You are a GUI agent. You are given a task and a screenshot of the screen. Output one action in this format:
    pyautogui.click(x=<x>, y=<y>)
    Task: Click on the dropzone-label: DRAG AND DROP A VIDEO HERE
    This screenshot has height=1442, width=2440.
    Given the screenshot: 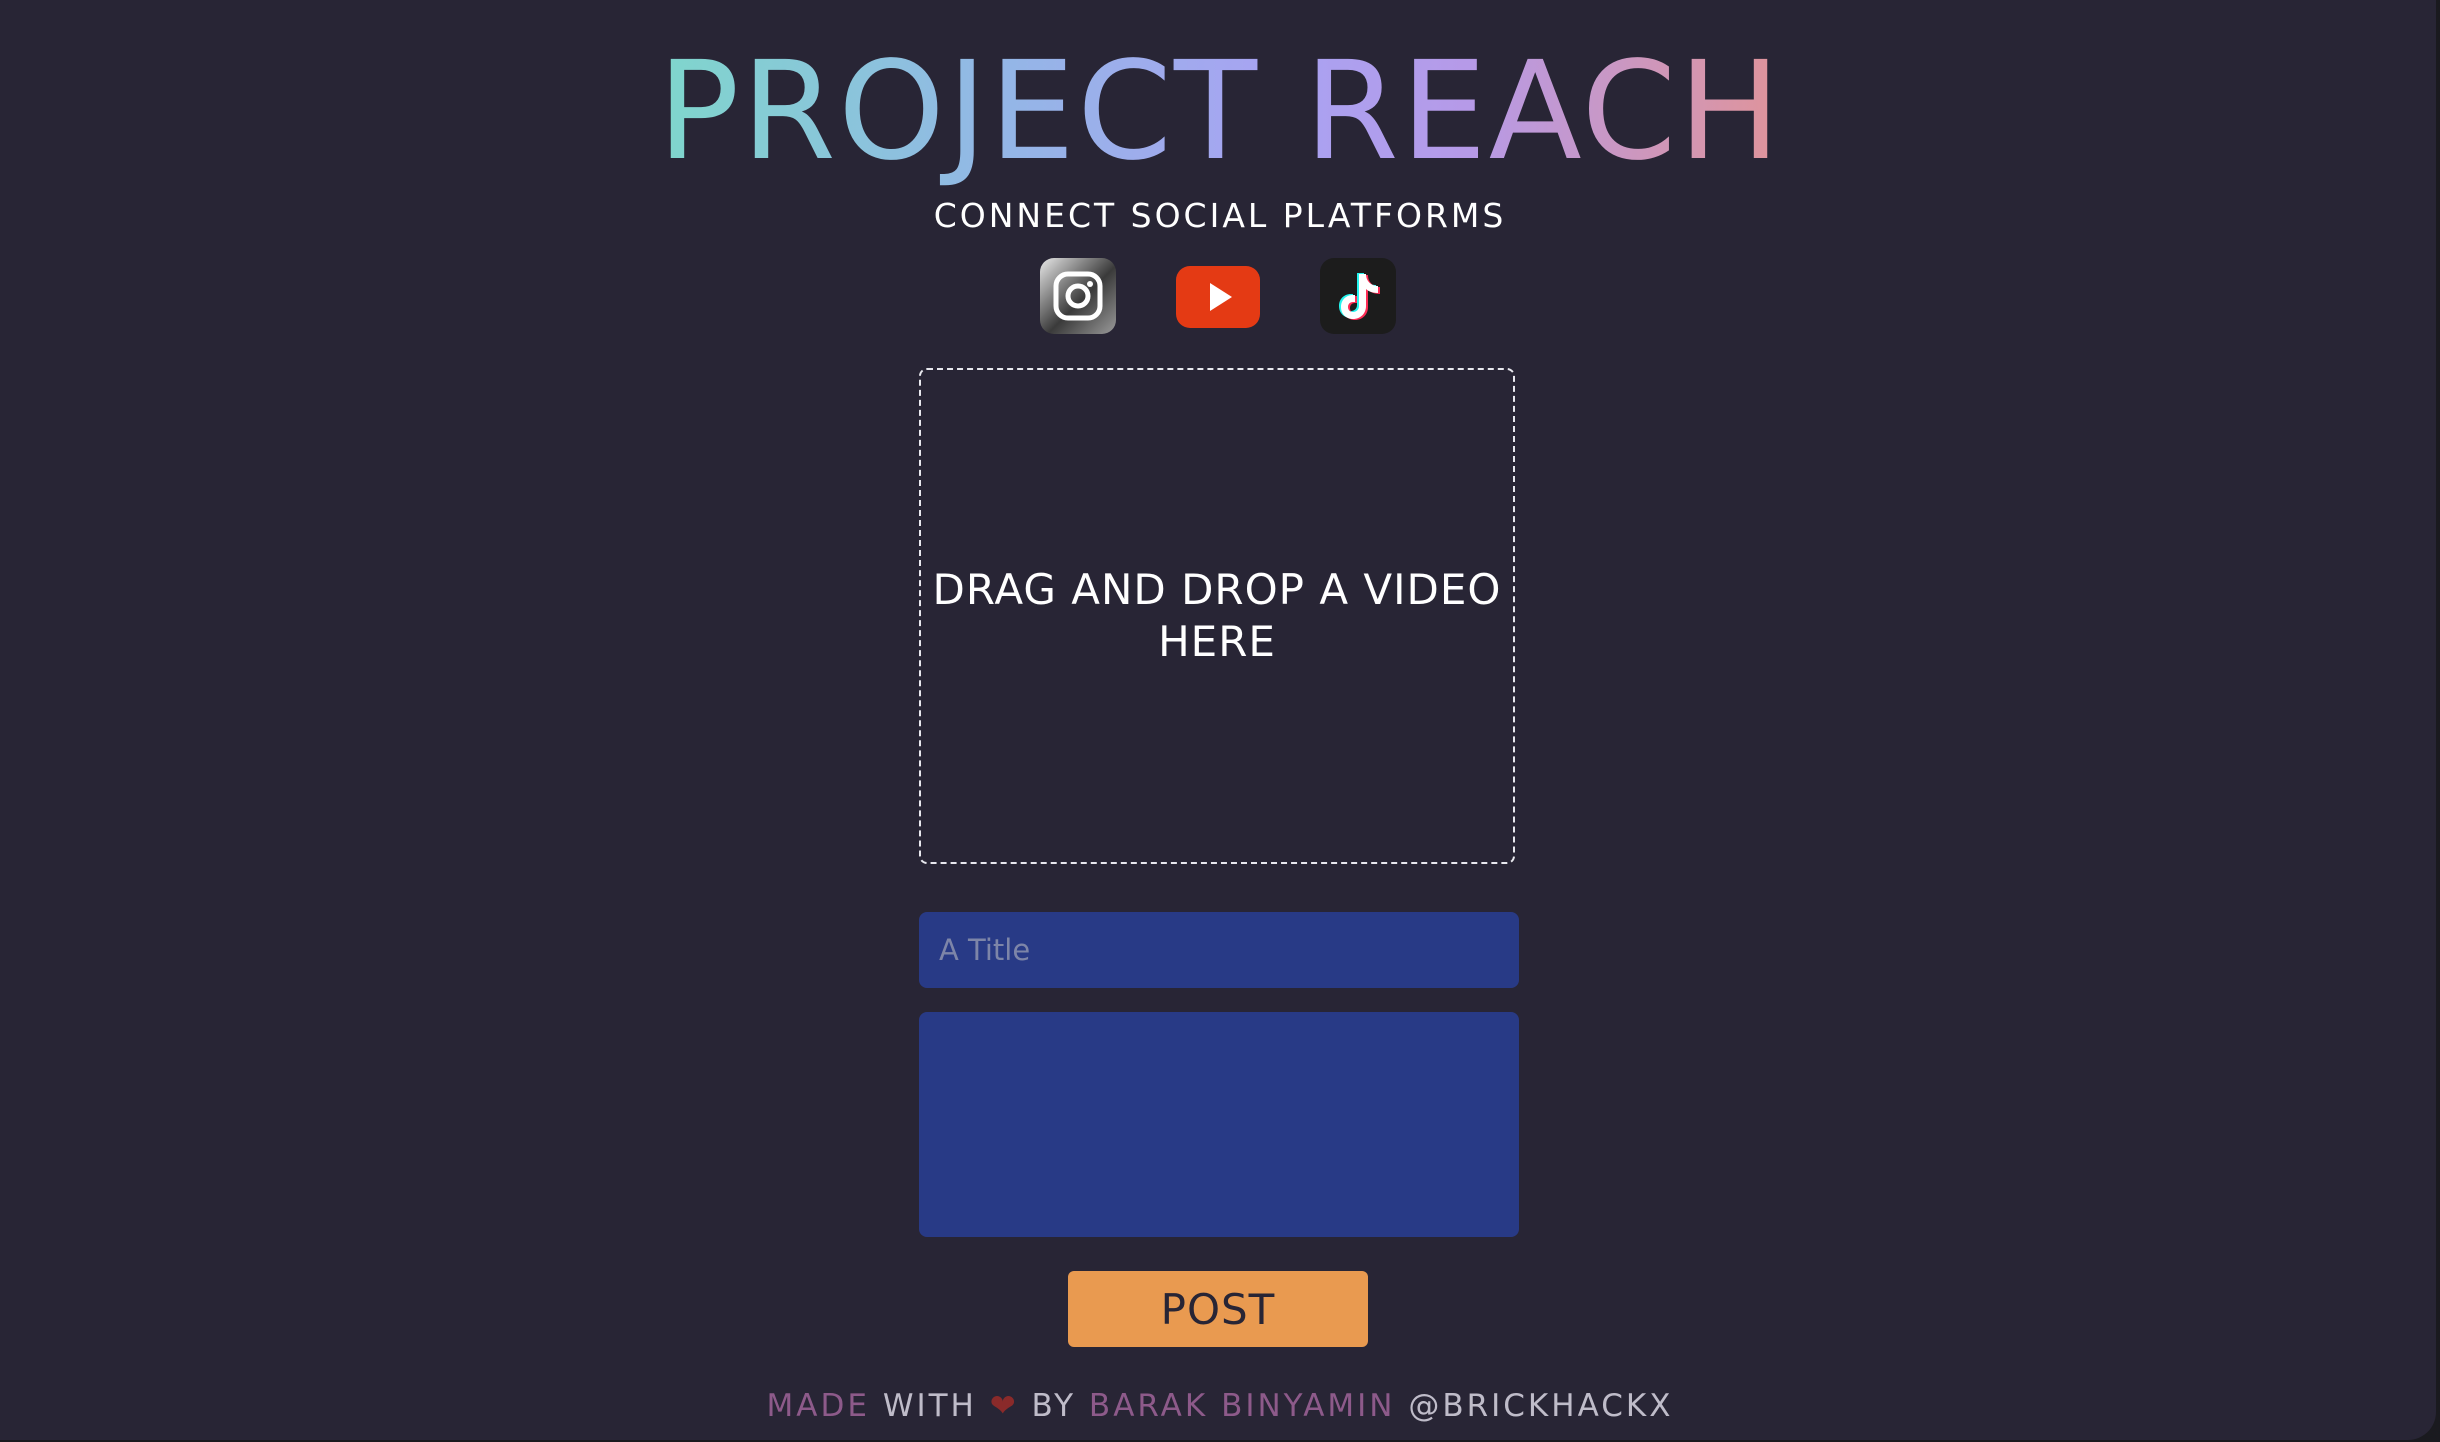 What is the action you would take?
    pyautogui.click(x=1217, y=615)
    